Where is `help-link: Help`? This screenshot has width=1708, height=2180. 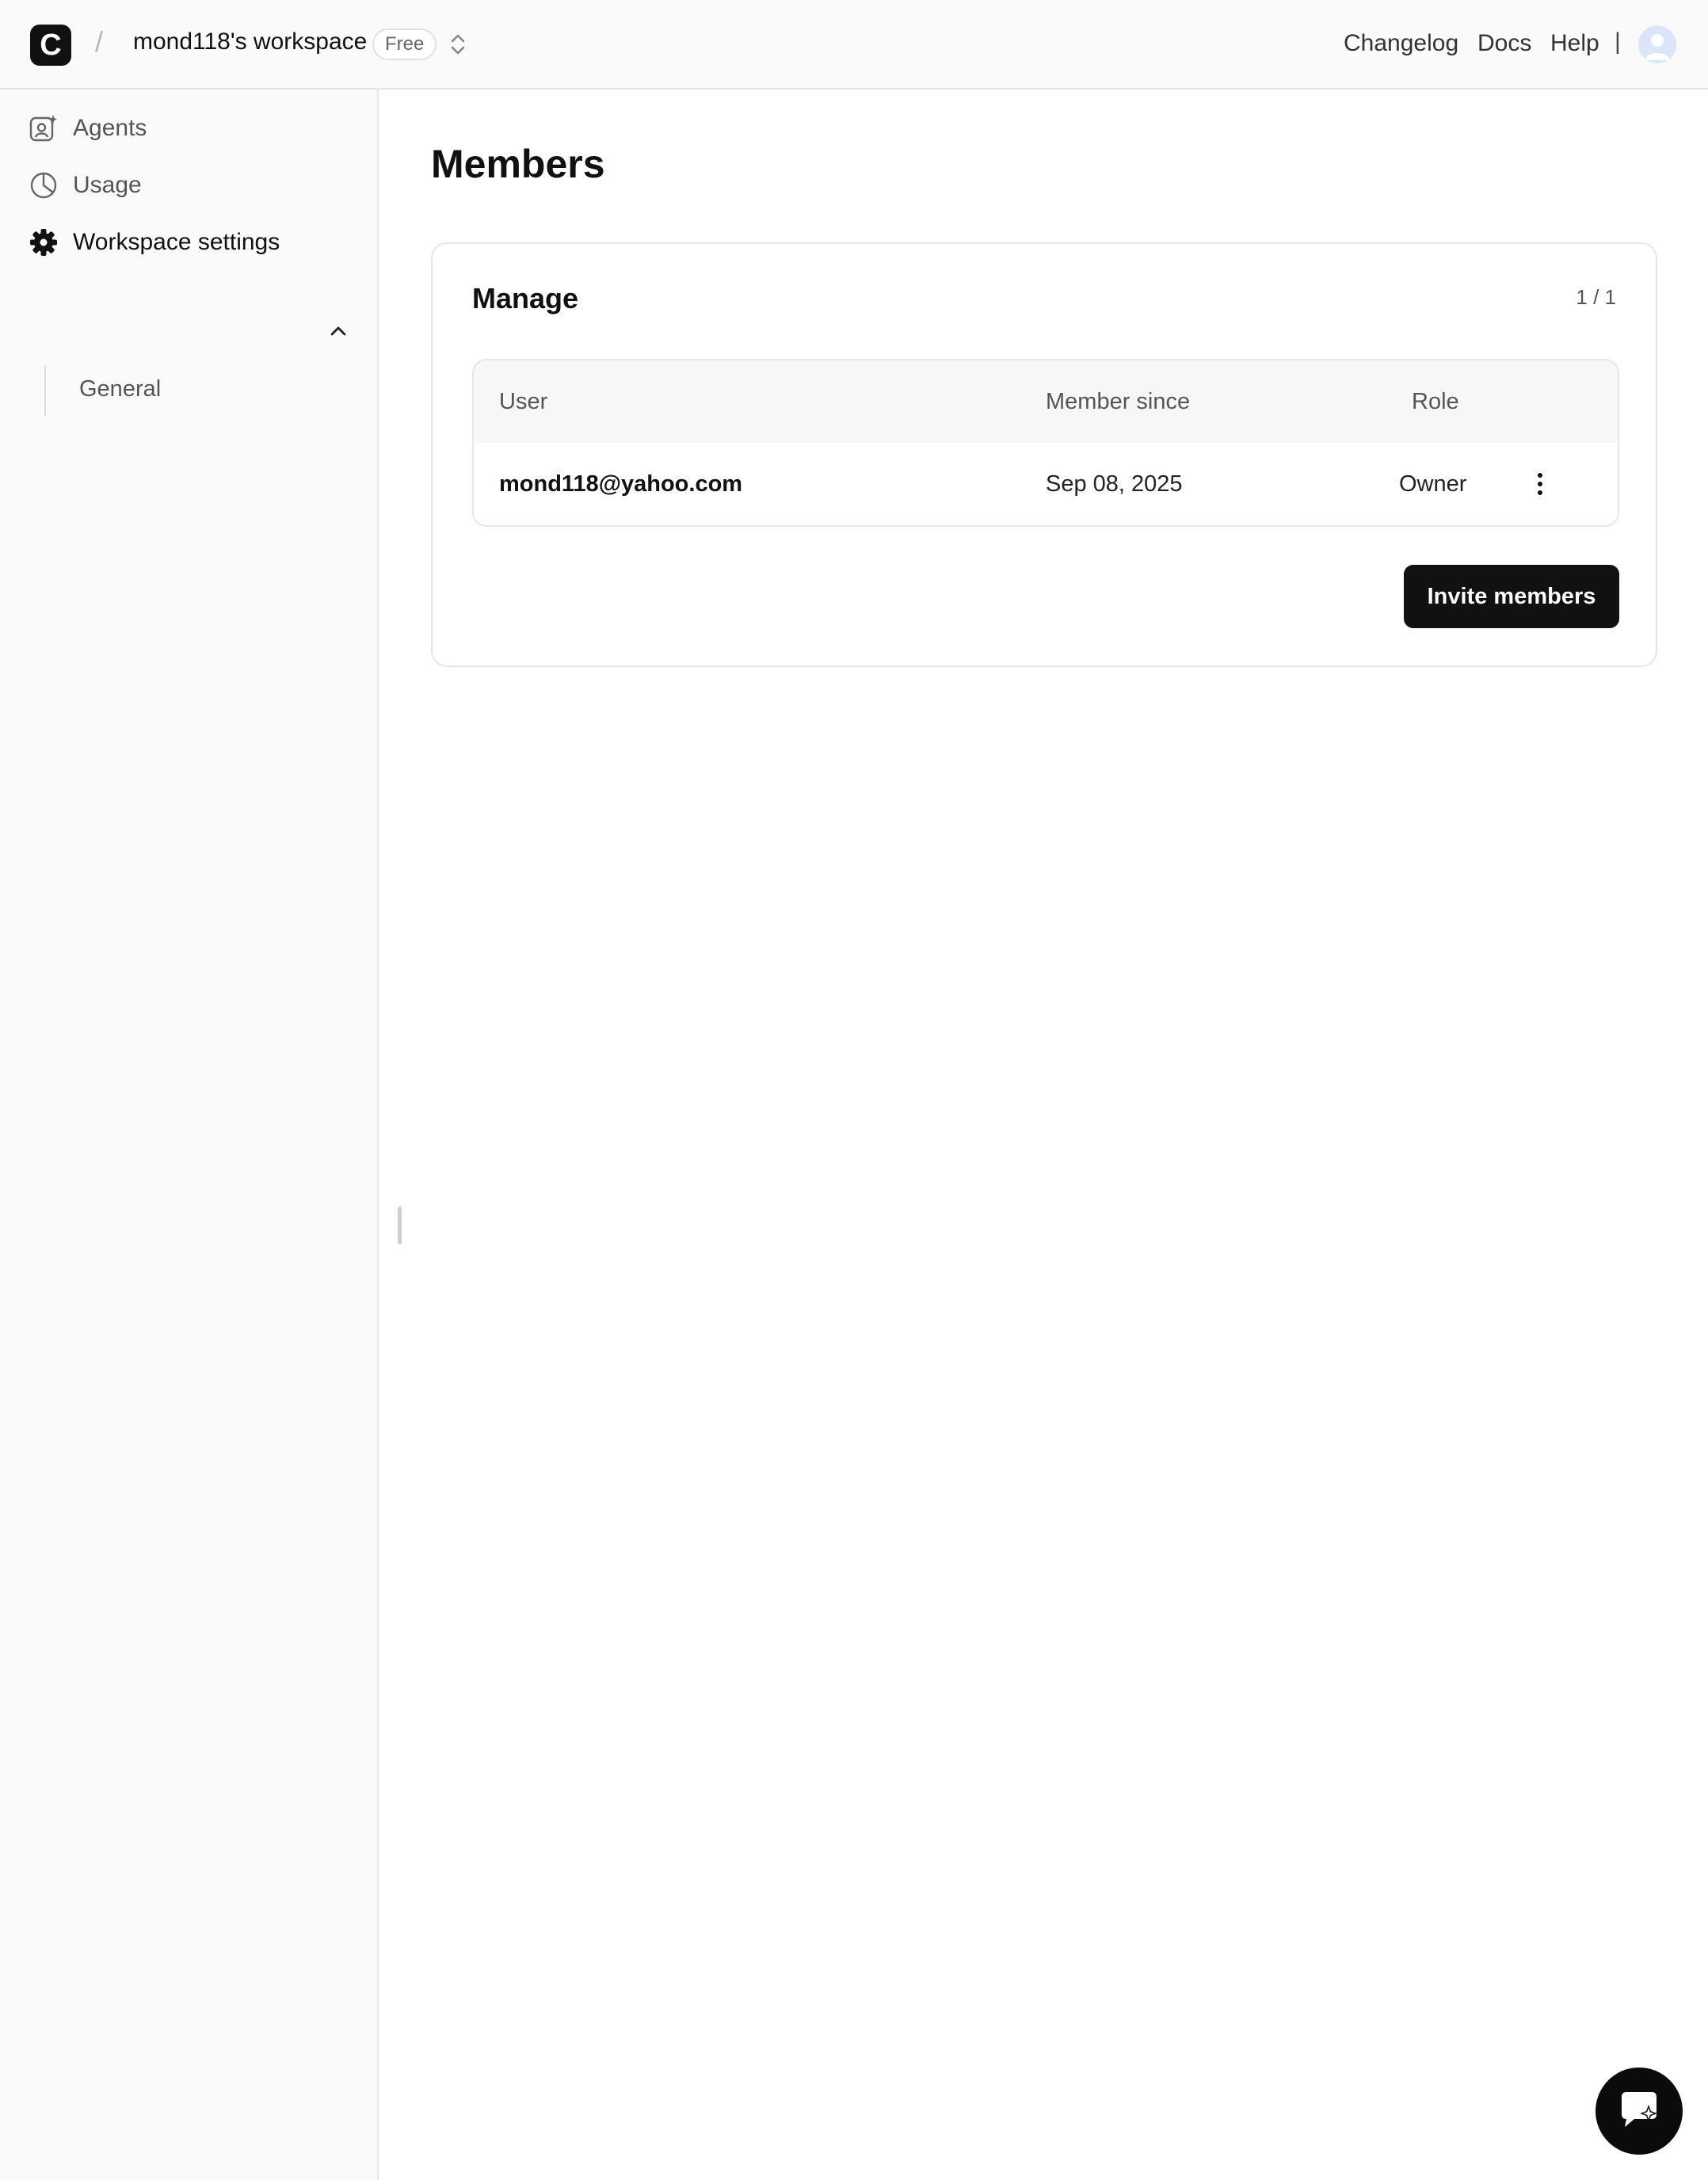 help-link: Help is located at coordinates (1575, 43).